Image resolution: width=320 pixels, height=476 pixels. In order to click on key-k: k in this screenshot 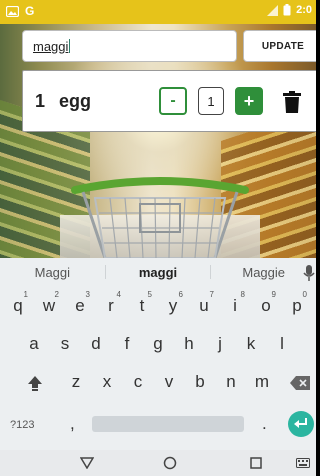, I will do `click(251, 344)`.